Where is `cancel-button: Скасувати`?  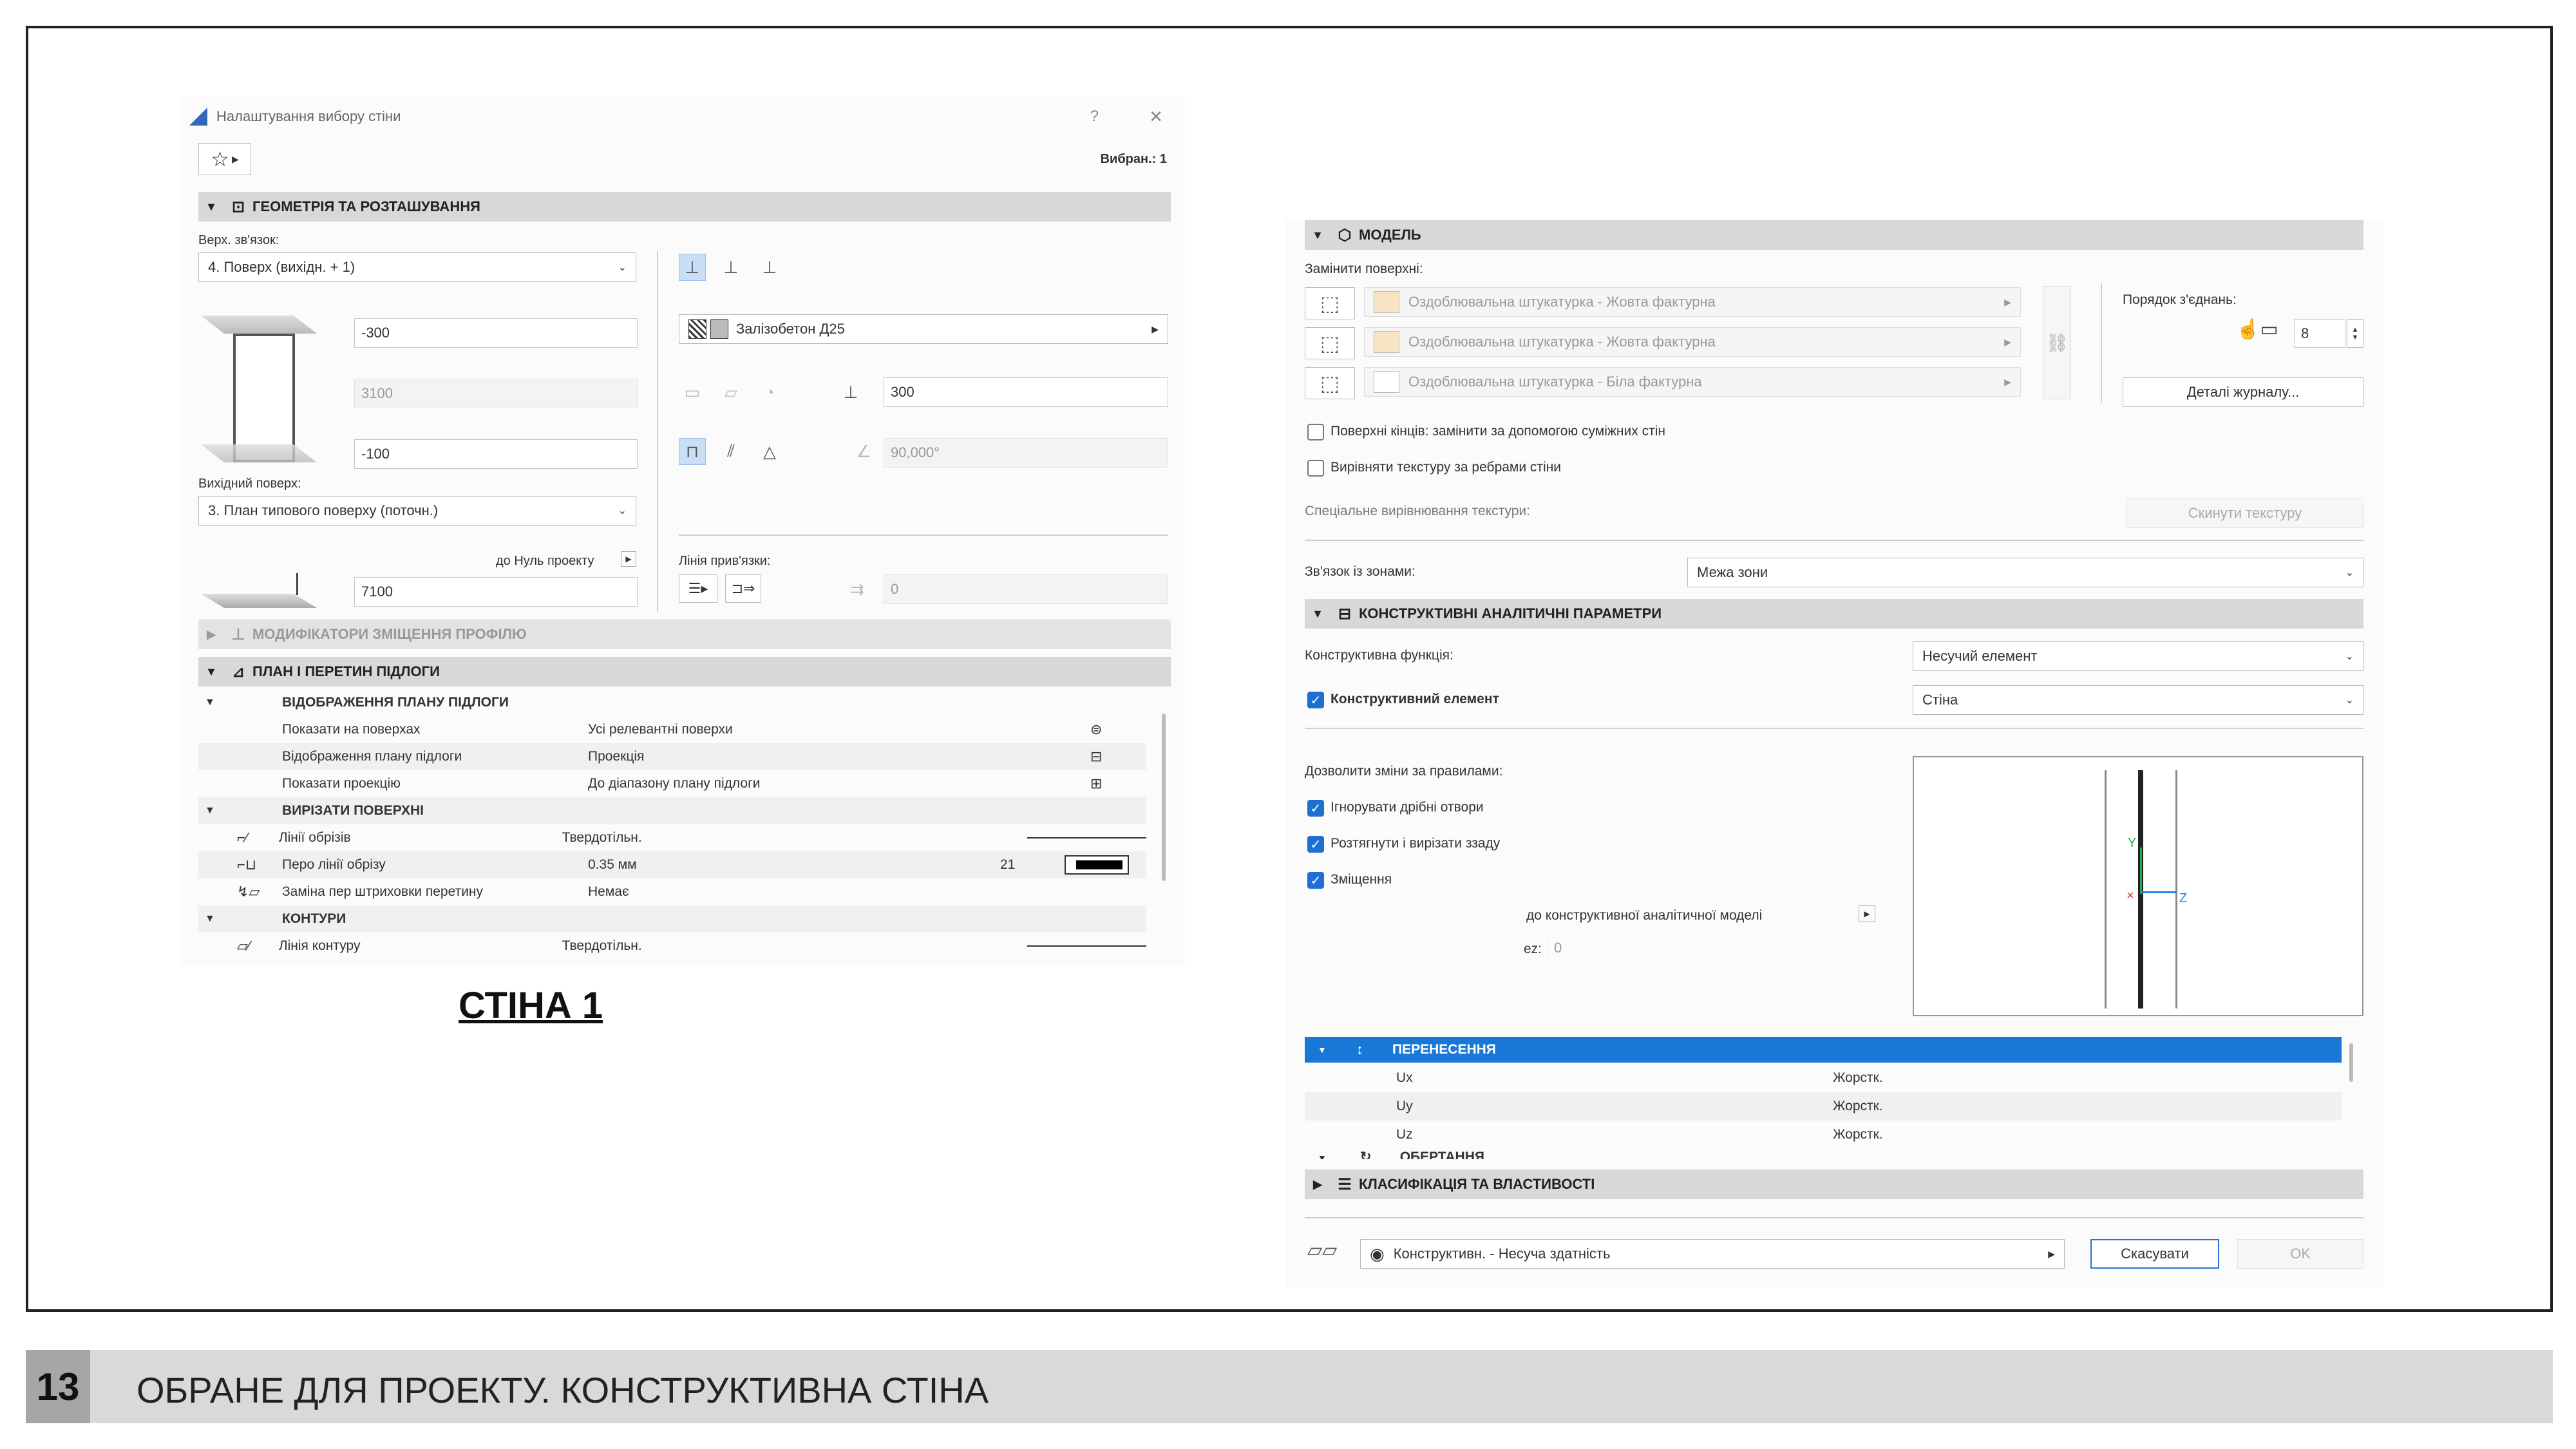 cancel-button: Скасувати is located at coordinates (2154, 1254).